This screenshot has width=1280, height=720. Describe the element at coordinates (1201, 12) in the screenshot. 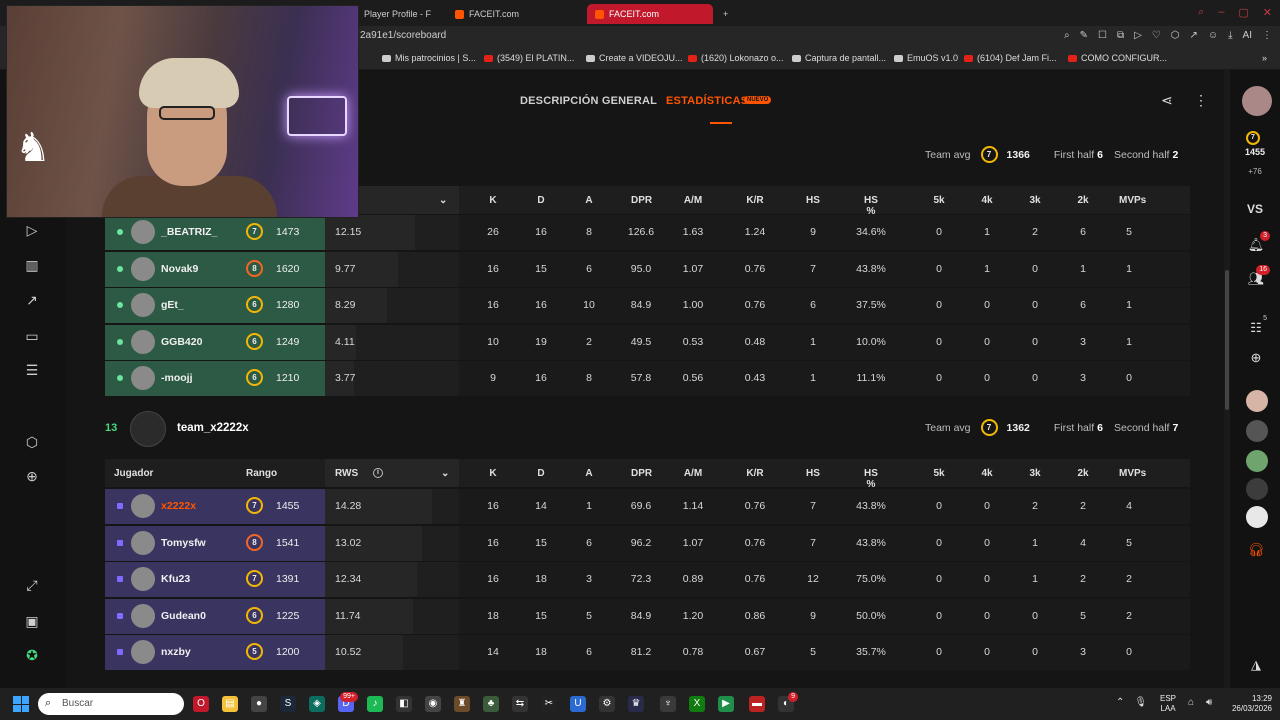

I see `search-tabs-icon: ⌕` at that location.